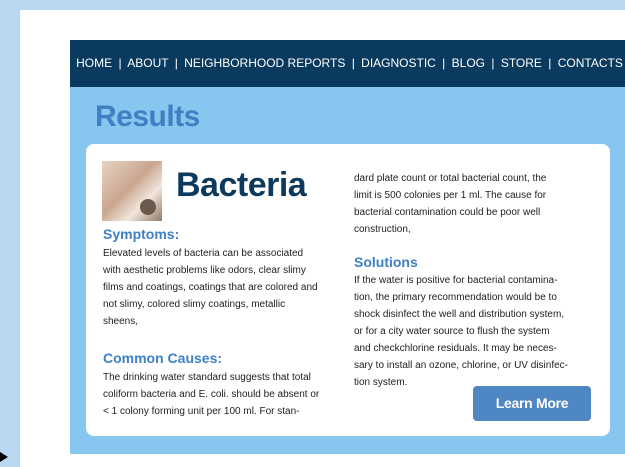 Image resolution: width=625 pixels, height=467 pixels. What do you see at coordinates (94, 63) in the screenshot?
I see `nav-home: HOME` at bounding box center [94, 63].